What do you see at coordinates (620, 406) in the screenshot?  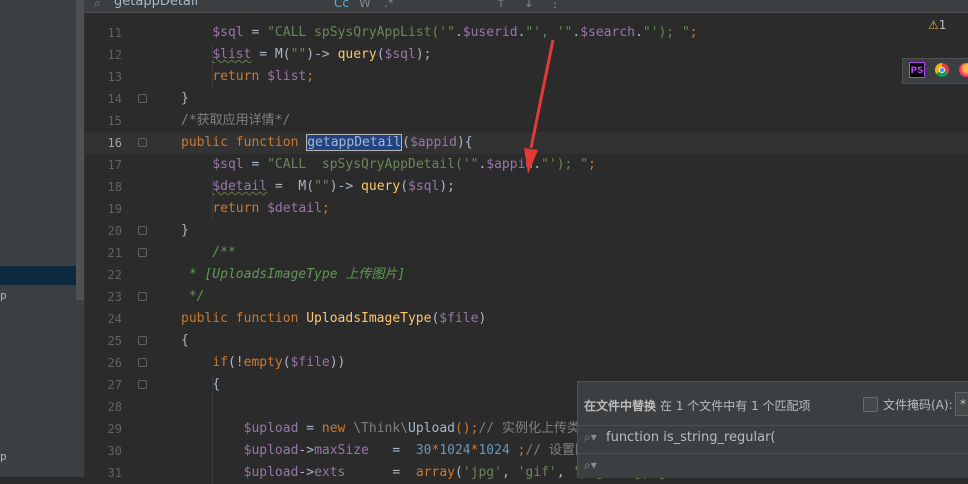 I see `replace-panel-title: 在文件中替换` at bounding box center [620, 406].